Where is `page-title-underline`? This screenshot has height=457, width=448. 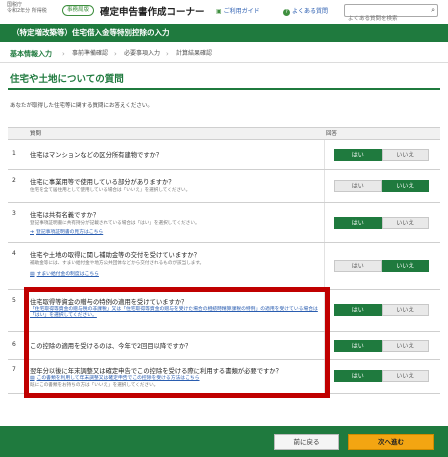 page-title-underline is located at coordinates (224, 89).